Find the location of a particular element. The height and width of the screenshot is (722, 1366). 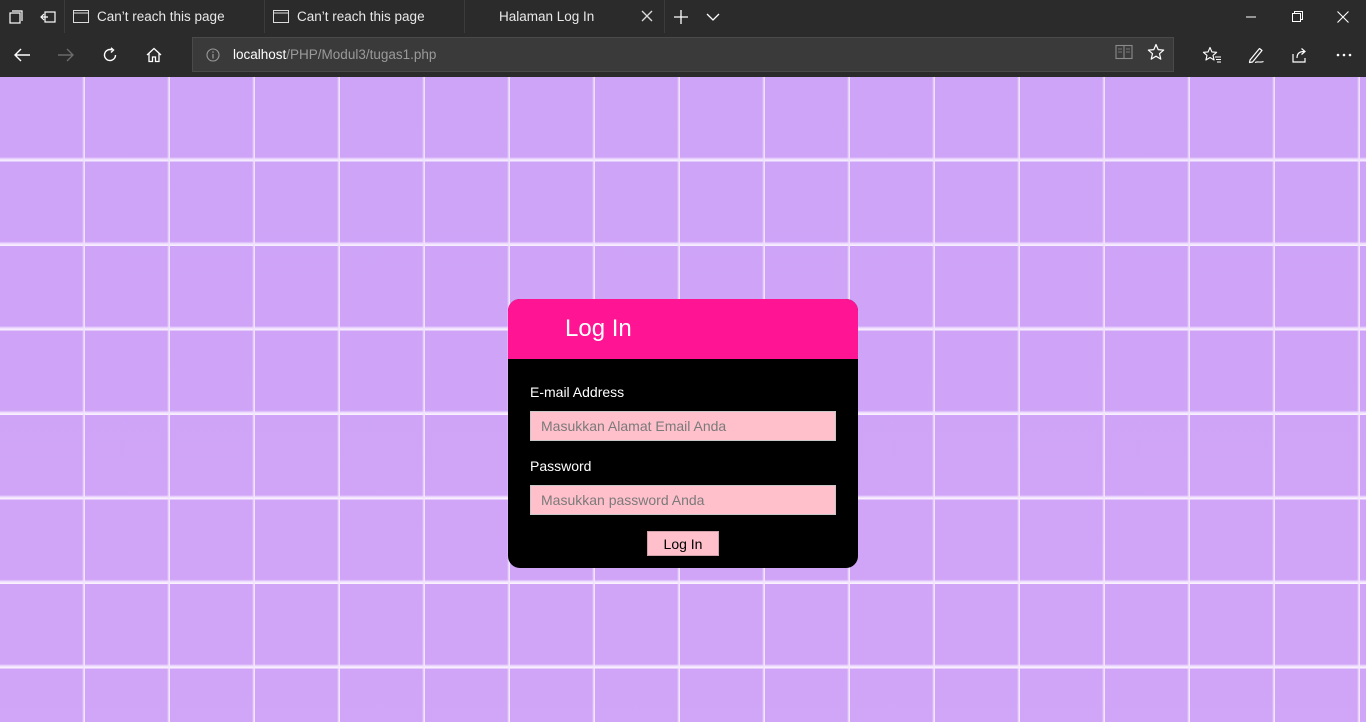

pen-icon is located at coordinates (1256, 55).